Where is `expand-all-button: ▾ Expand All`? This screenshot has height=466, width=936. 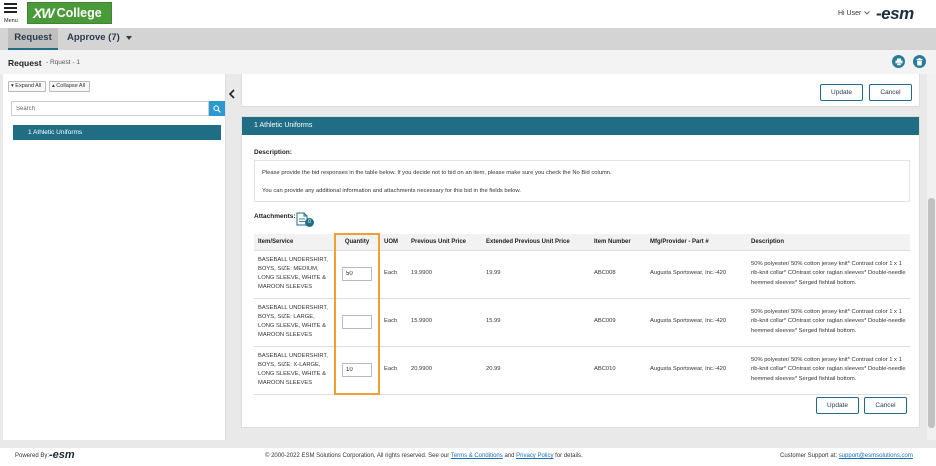 expand-all-button: ▾ Expand All is located at coordinates (27, 86).